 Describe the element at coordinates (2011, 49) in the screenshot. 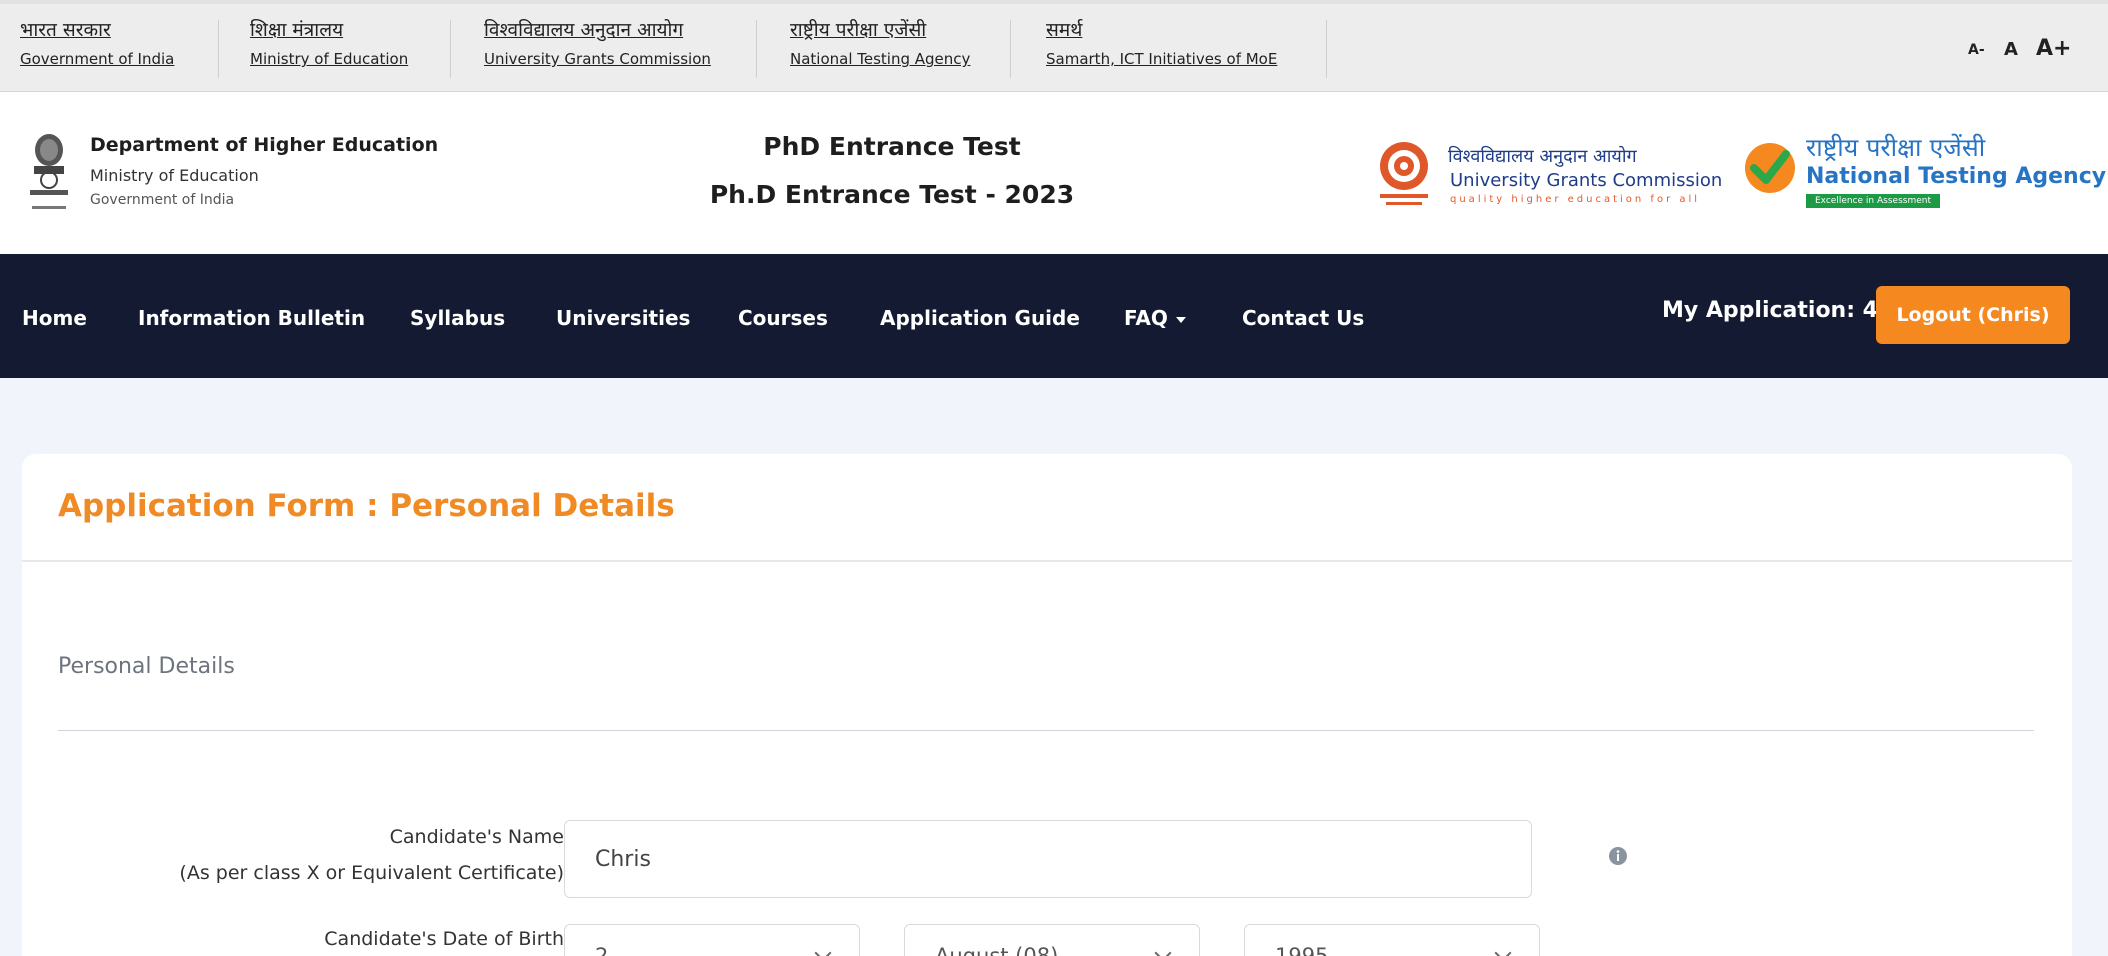

I see `font-reset-button: A` at that location.